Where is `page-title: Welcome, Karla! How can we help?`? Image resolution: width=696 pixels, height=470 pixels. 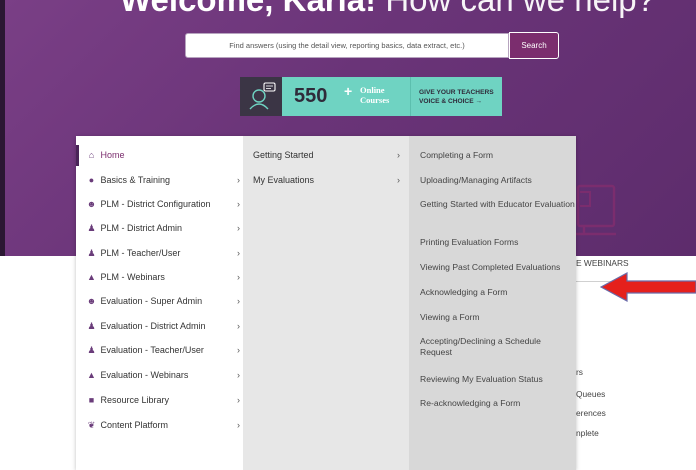 page-title: Welcome, Karla! How can we help? is located at coordinates (400, 9).